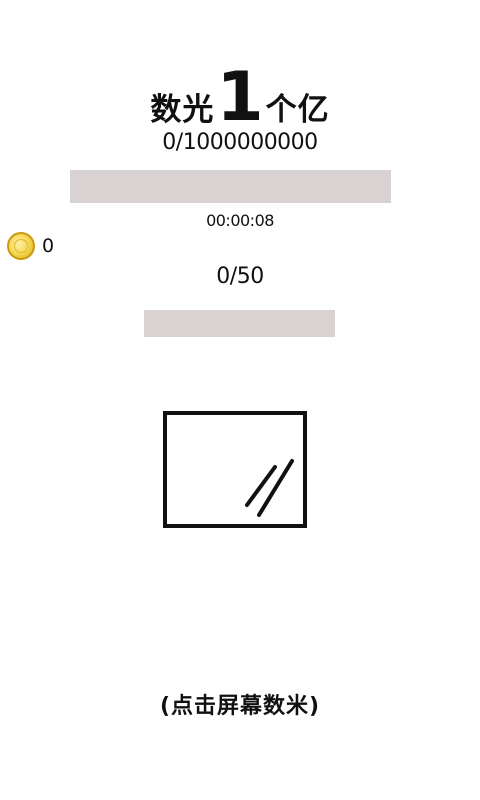  Describe the element at coordinates (230, 186) in the screenshot. I see `total-progress-bar` at that location.